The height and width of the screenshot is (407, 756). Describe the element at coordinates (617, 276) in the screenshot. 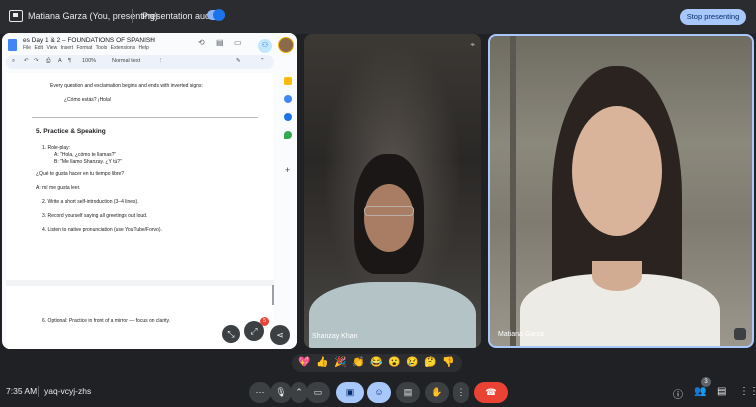

I see `neck` at that location.